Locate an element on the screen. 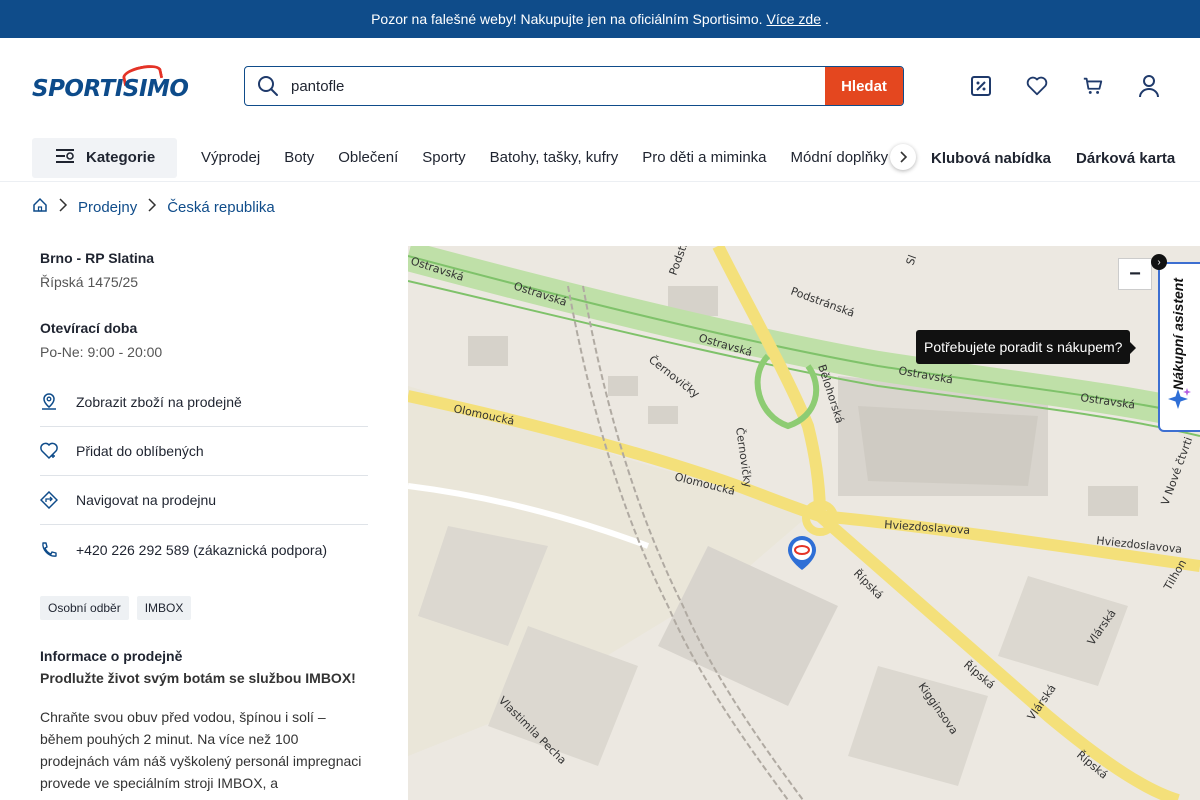  sportisimo-logo: SPORTISIMO is located at coordinates (110, 84).